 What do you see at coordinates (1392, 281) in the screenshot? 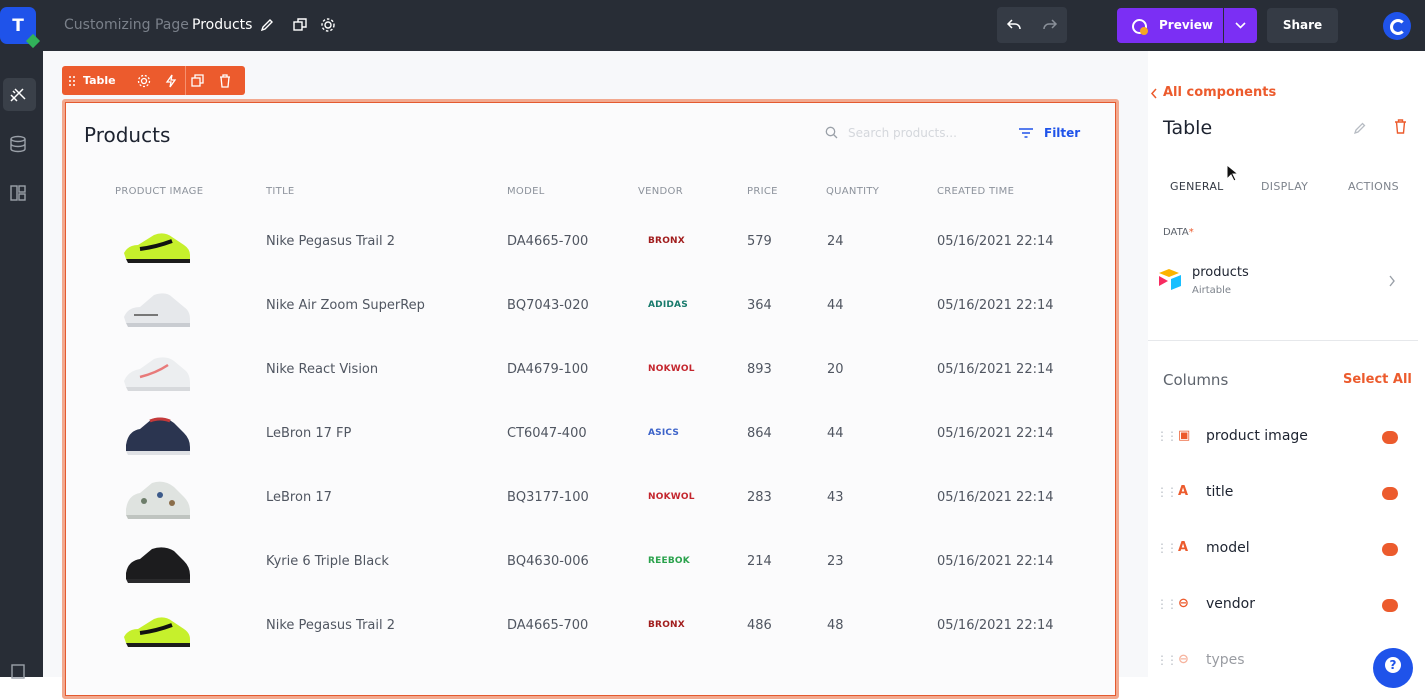
I see `chevron-right-icon` at bounding box center [1392, 281].